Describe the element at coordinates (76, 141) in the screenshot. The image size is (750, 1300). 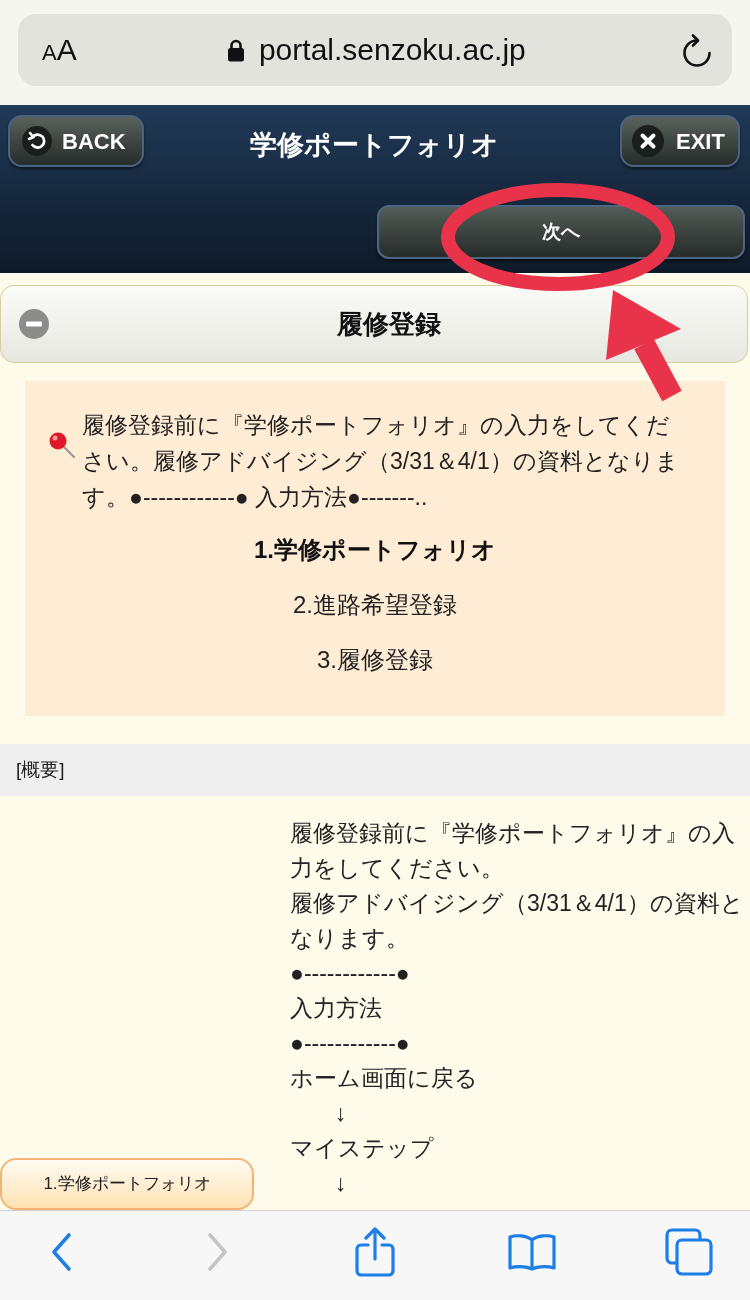
I see `back-button: BACK` at that location.